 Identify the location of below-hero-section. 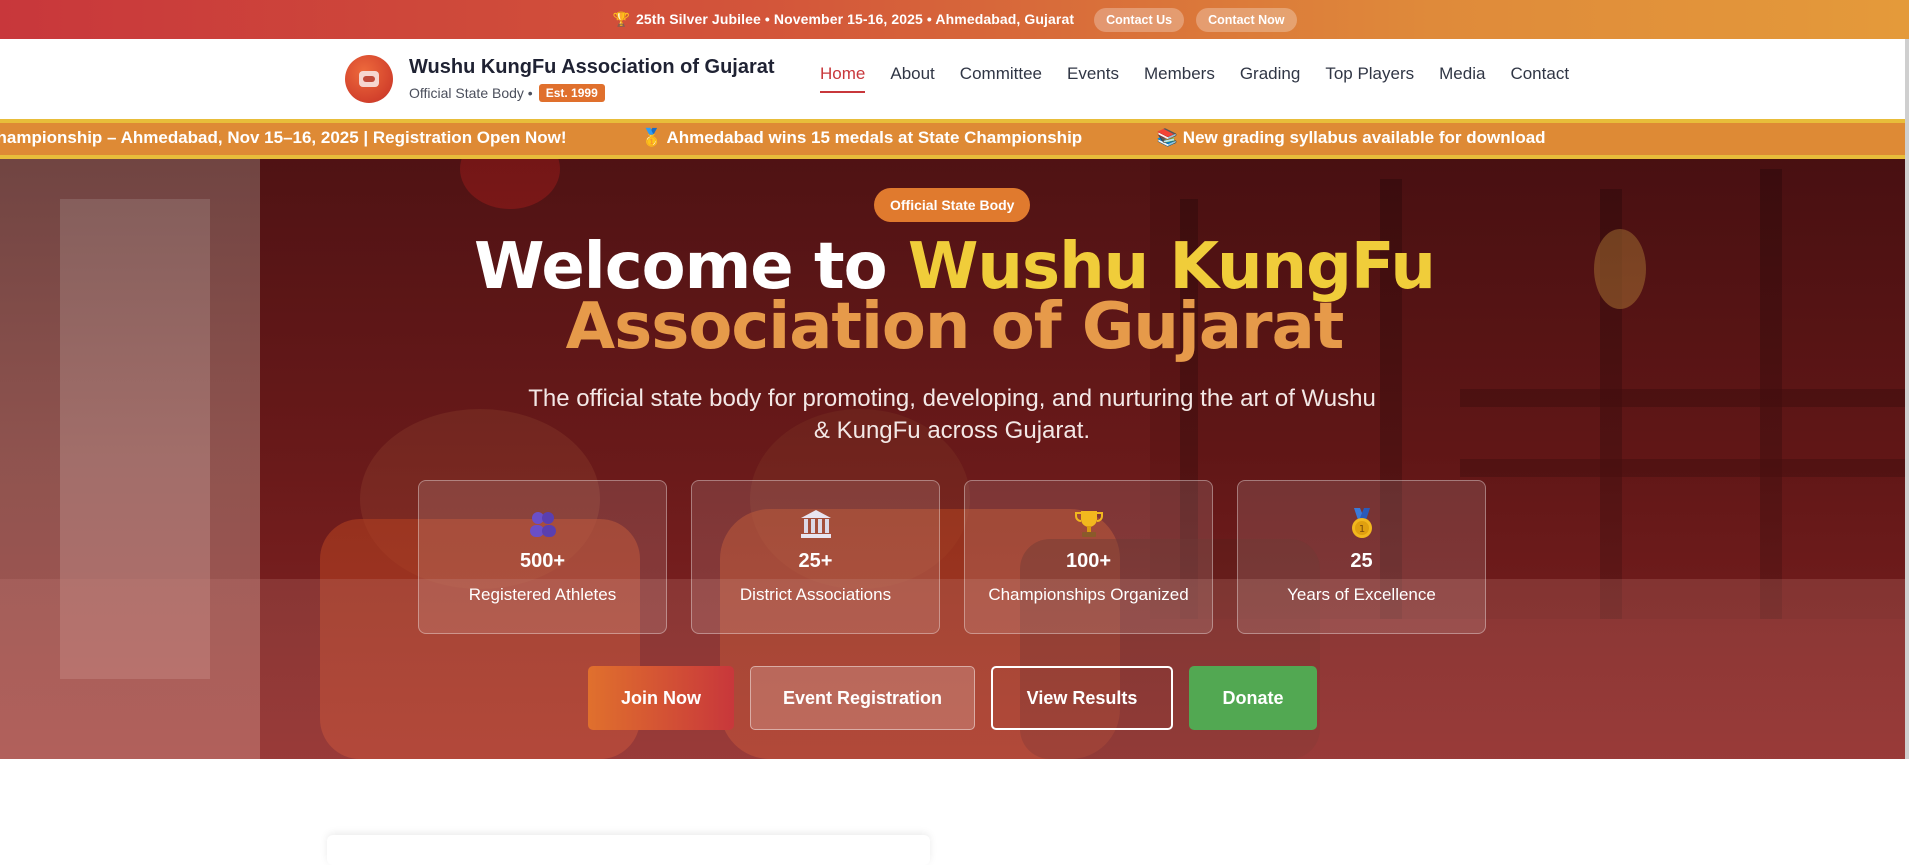
(954, 812).